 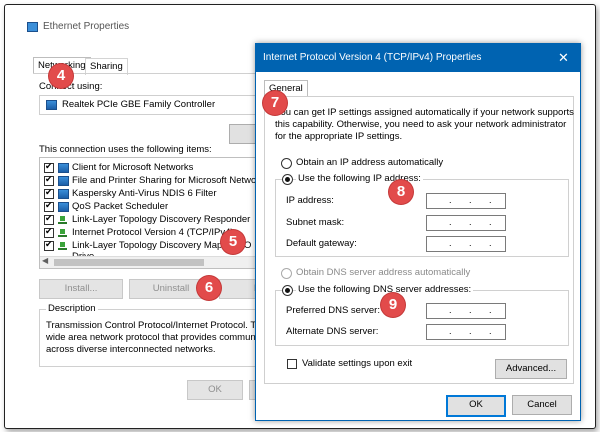 I want to click on description-line: across diverse interconnected networks., so click(x=131, y=349).